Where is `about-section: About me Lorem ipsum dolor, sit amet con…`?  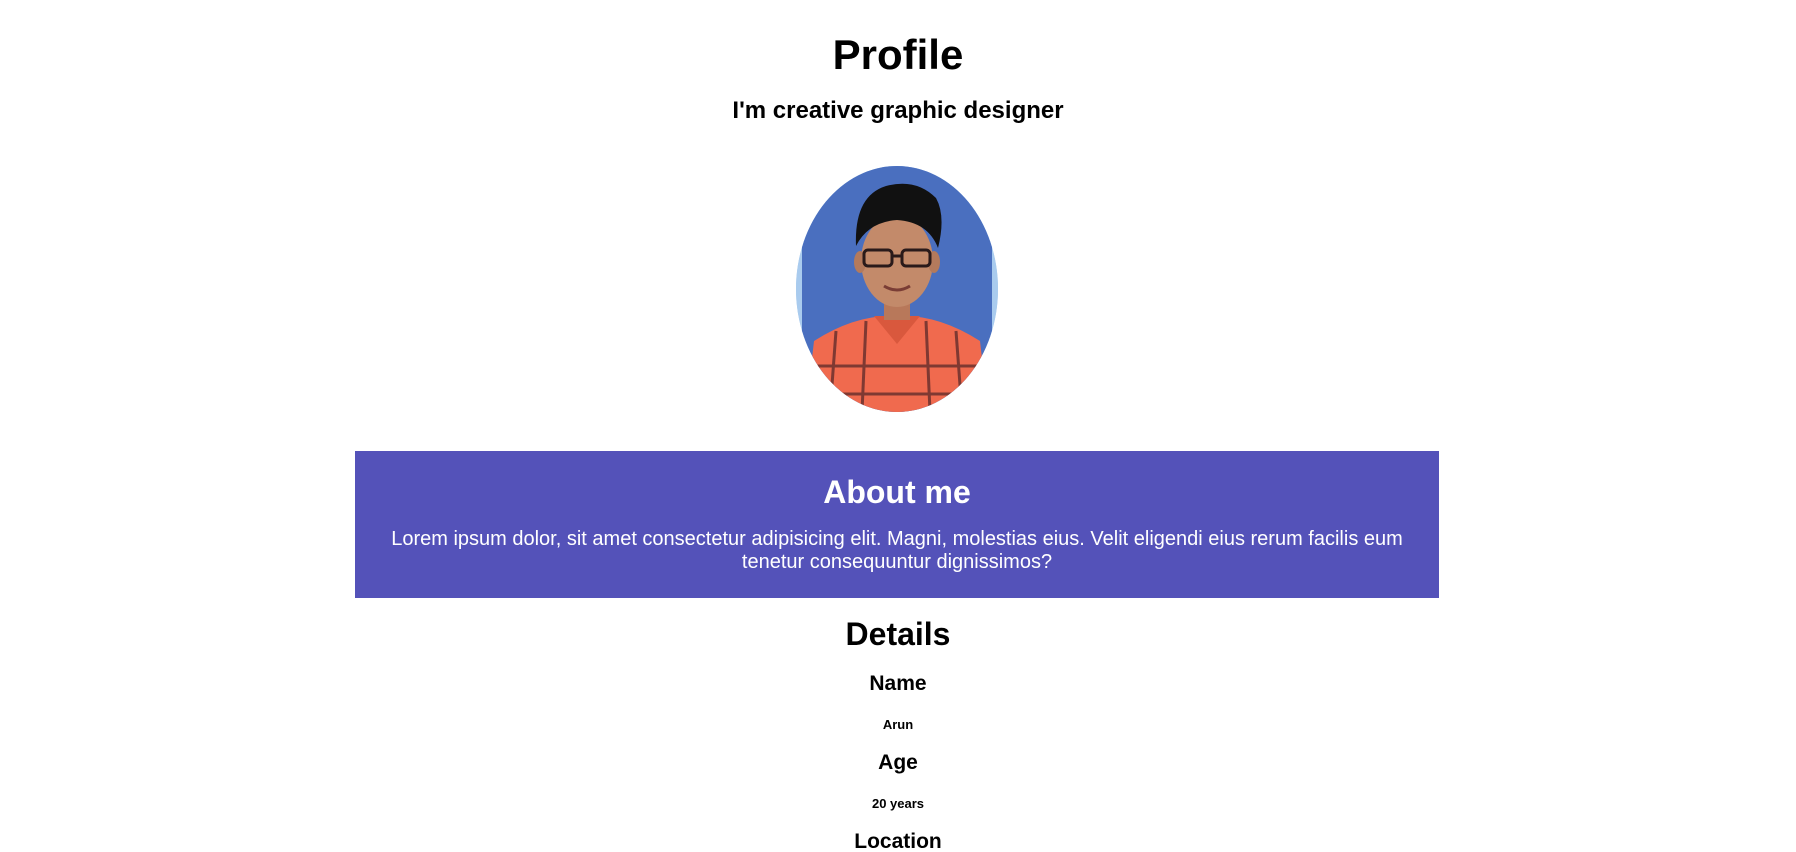 about-section: About me Lorem ipsum dolor, sit amet con… is located at coordinates (897, 524).